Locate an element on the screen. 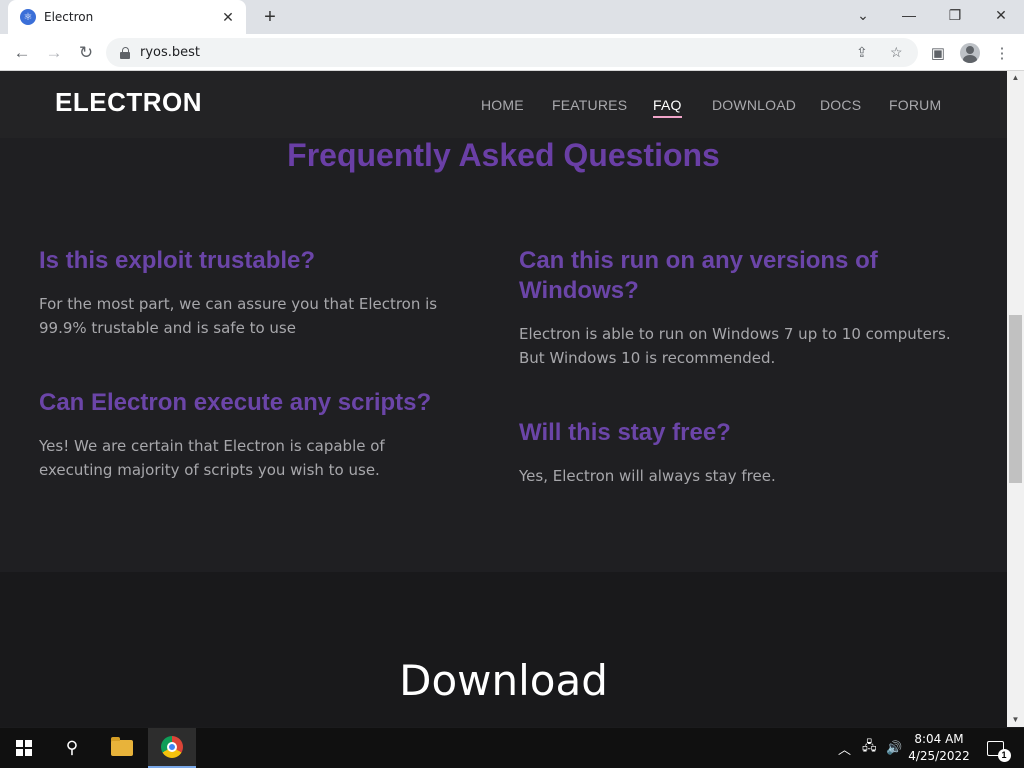 This screenshot has width=1024, height=768. faq-question: Can Electron execute any scripts? is located at coordinates (235, 402).